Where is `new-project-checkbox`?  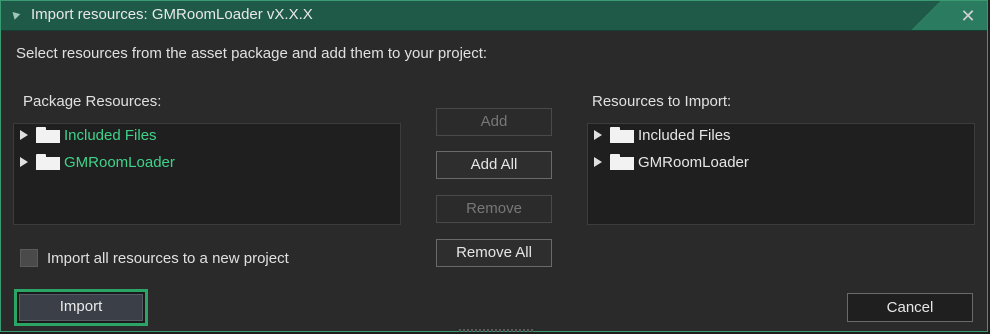 new-project-checkbox is located at coordinates (29, 258).